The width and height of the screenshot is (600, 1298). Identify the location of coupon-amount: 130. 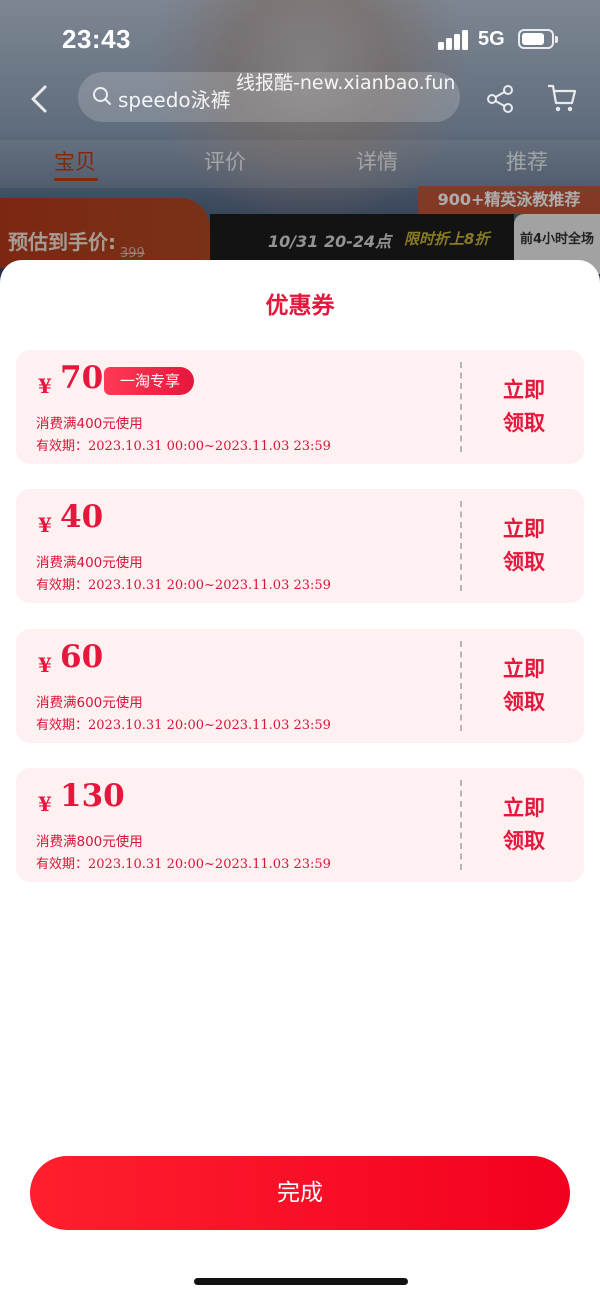
(92, 796).